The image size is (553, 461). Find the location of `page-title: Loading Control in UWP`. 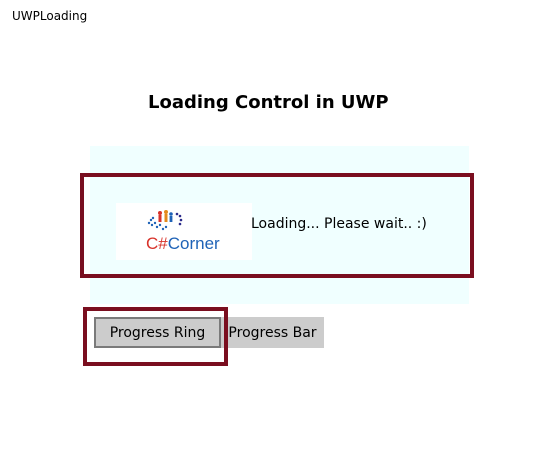

page-title: Loading Control in UWP is located at coordinates (268, 102).